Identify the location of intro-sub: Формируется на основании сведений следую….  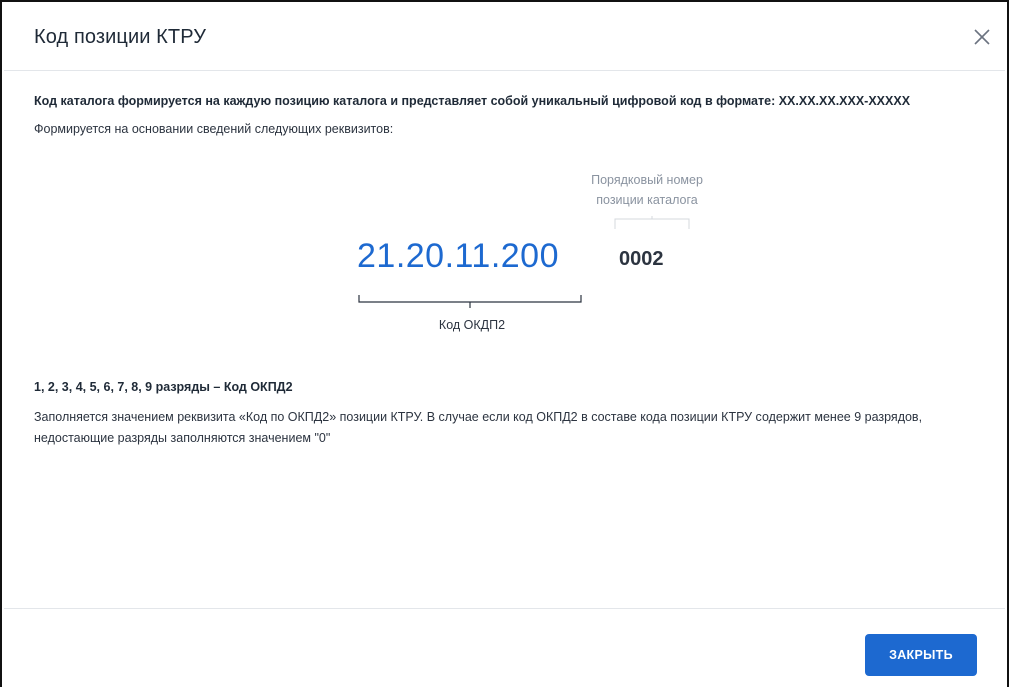
(214, 129).